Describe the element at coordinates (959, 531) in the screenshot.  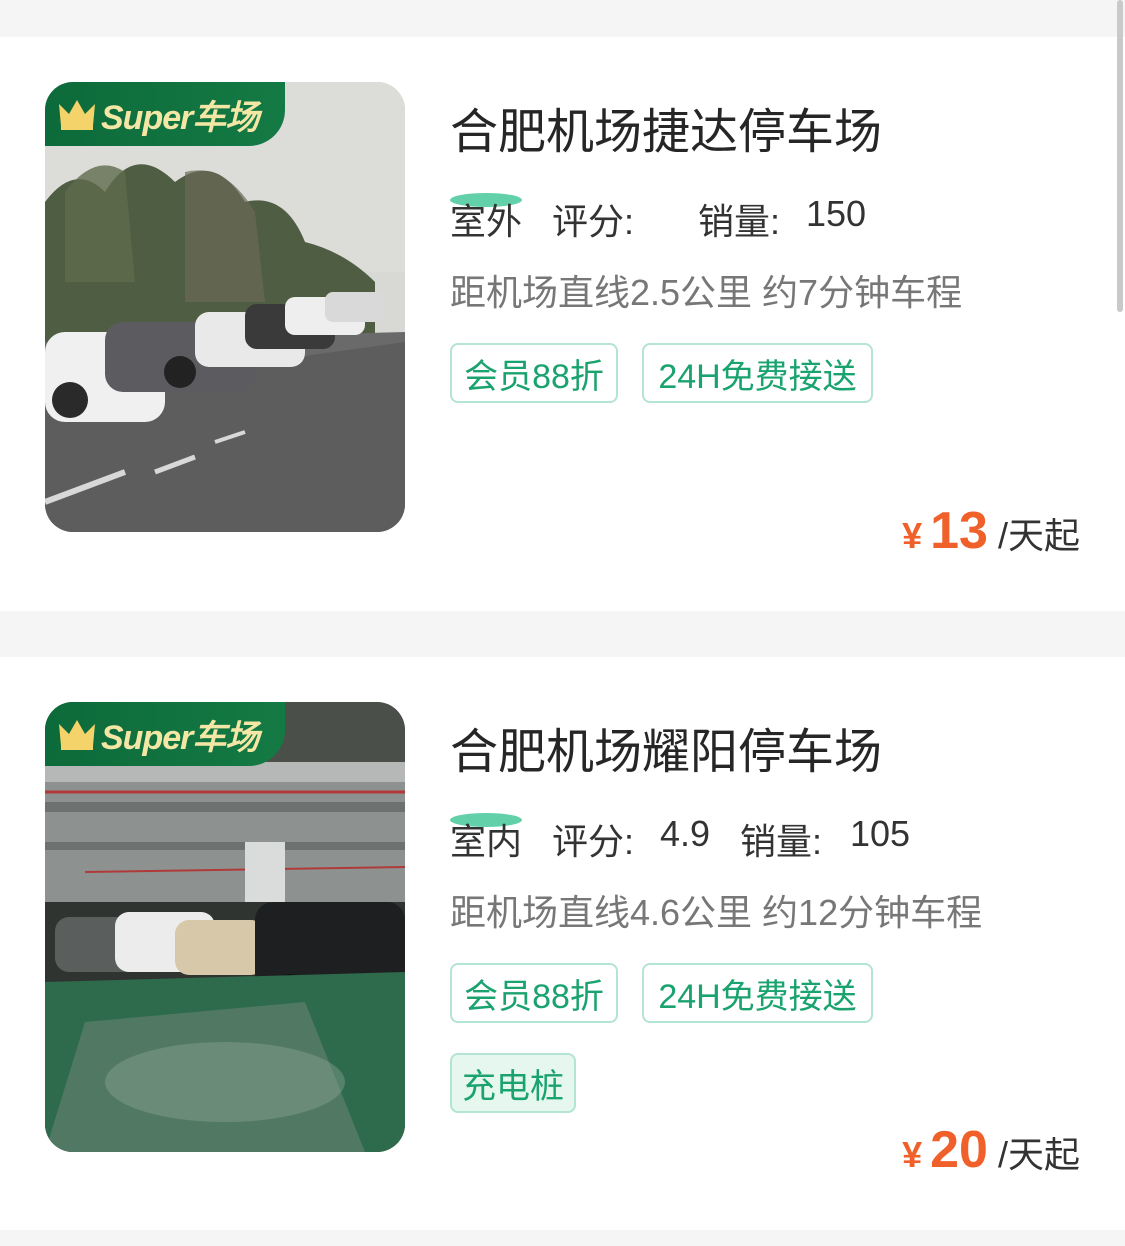
I see `price-amount: 13` at that location.